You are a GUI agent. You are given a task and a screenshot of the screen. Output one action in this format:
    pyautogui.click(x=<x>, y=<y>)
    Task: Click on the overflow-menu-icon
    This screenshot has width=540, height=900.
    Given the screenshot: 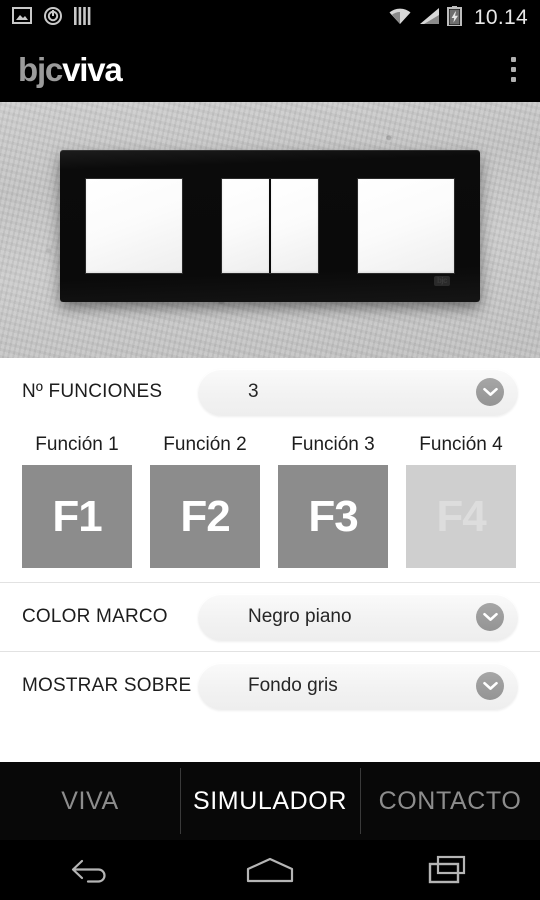 What is the action you would take?
    pyautogui.click(x=513, y=69)
    